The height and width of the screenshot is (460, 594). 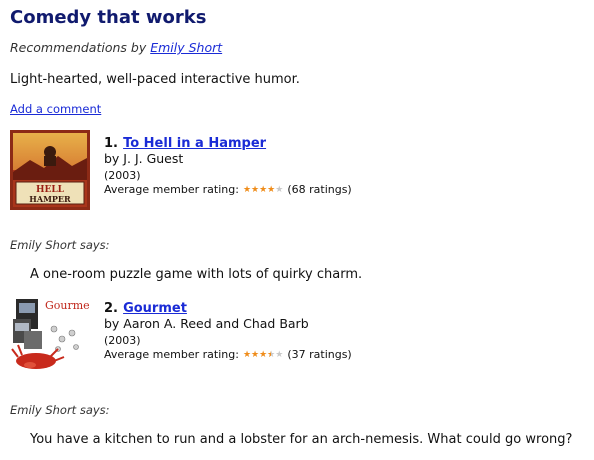 I want to click on item-title-row: 2. Gourmet, so click(x=145, y=306).